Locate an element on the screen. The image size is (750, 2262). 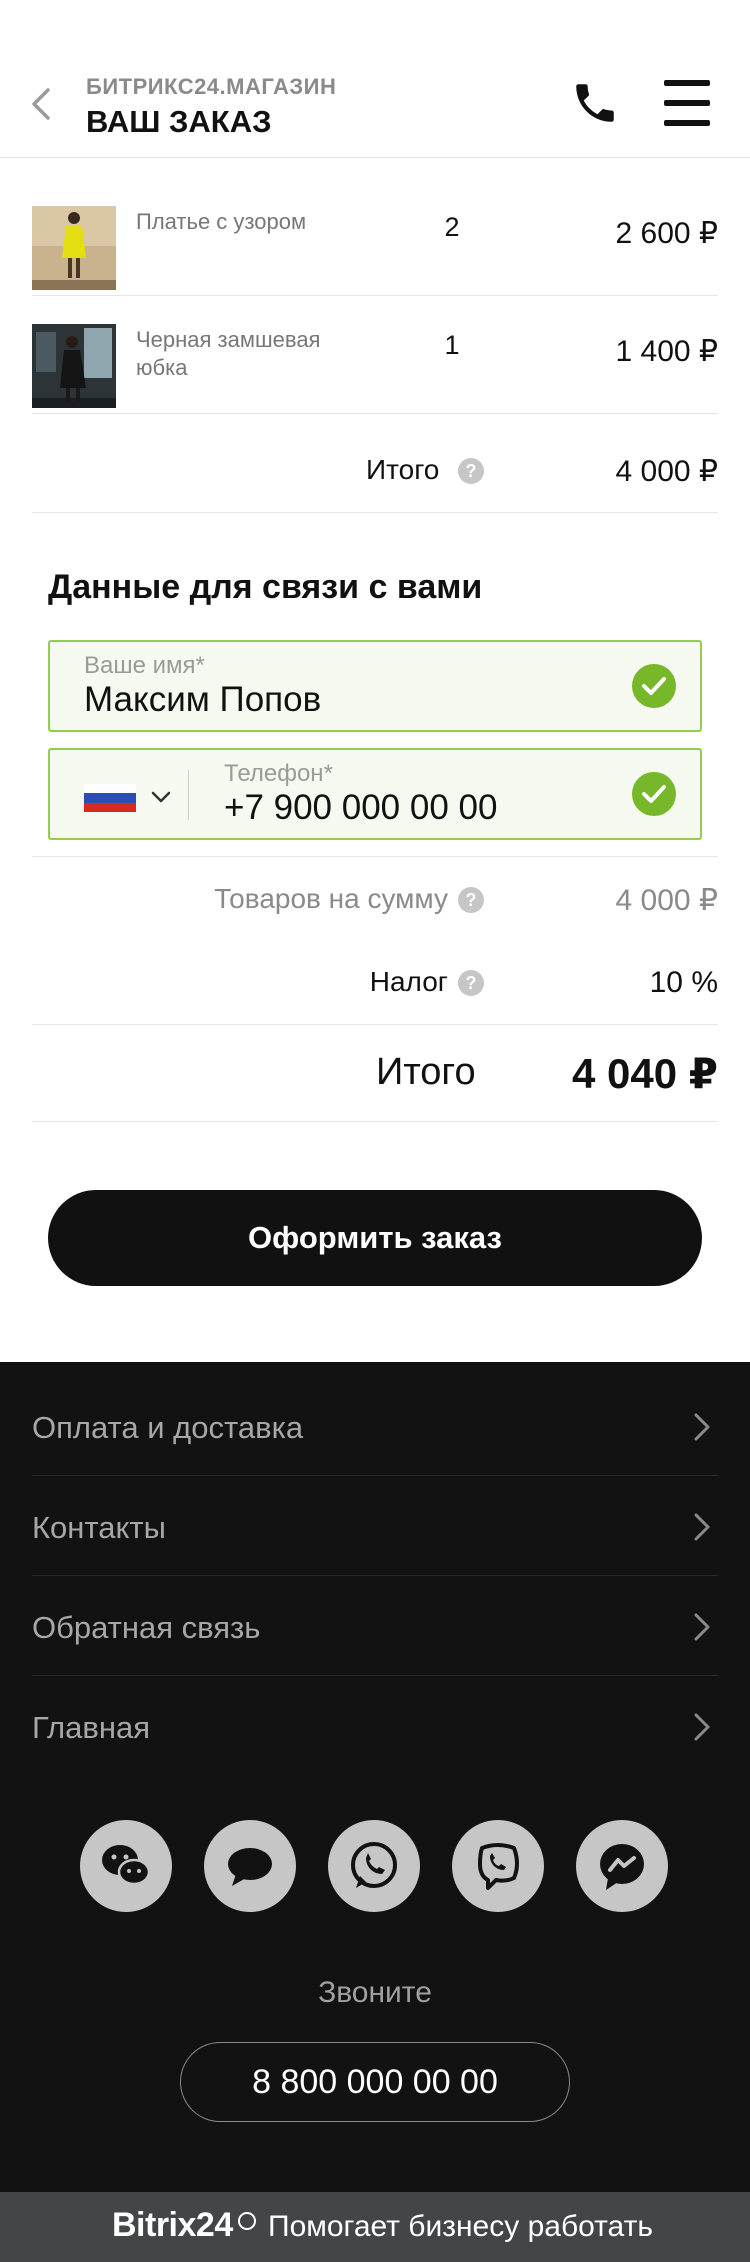
dress-image is located at coordinates (74, 248).